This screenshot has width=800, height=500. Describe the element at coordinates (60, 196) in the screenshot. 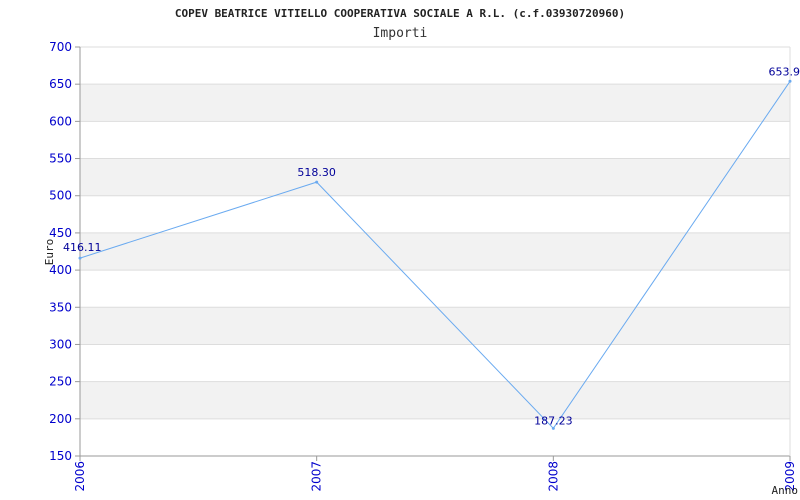

I see `y-tick-label: 500` at that location.